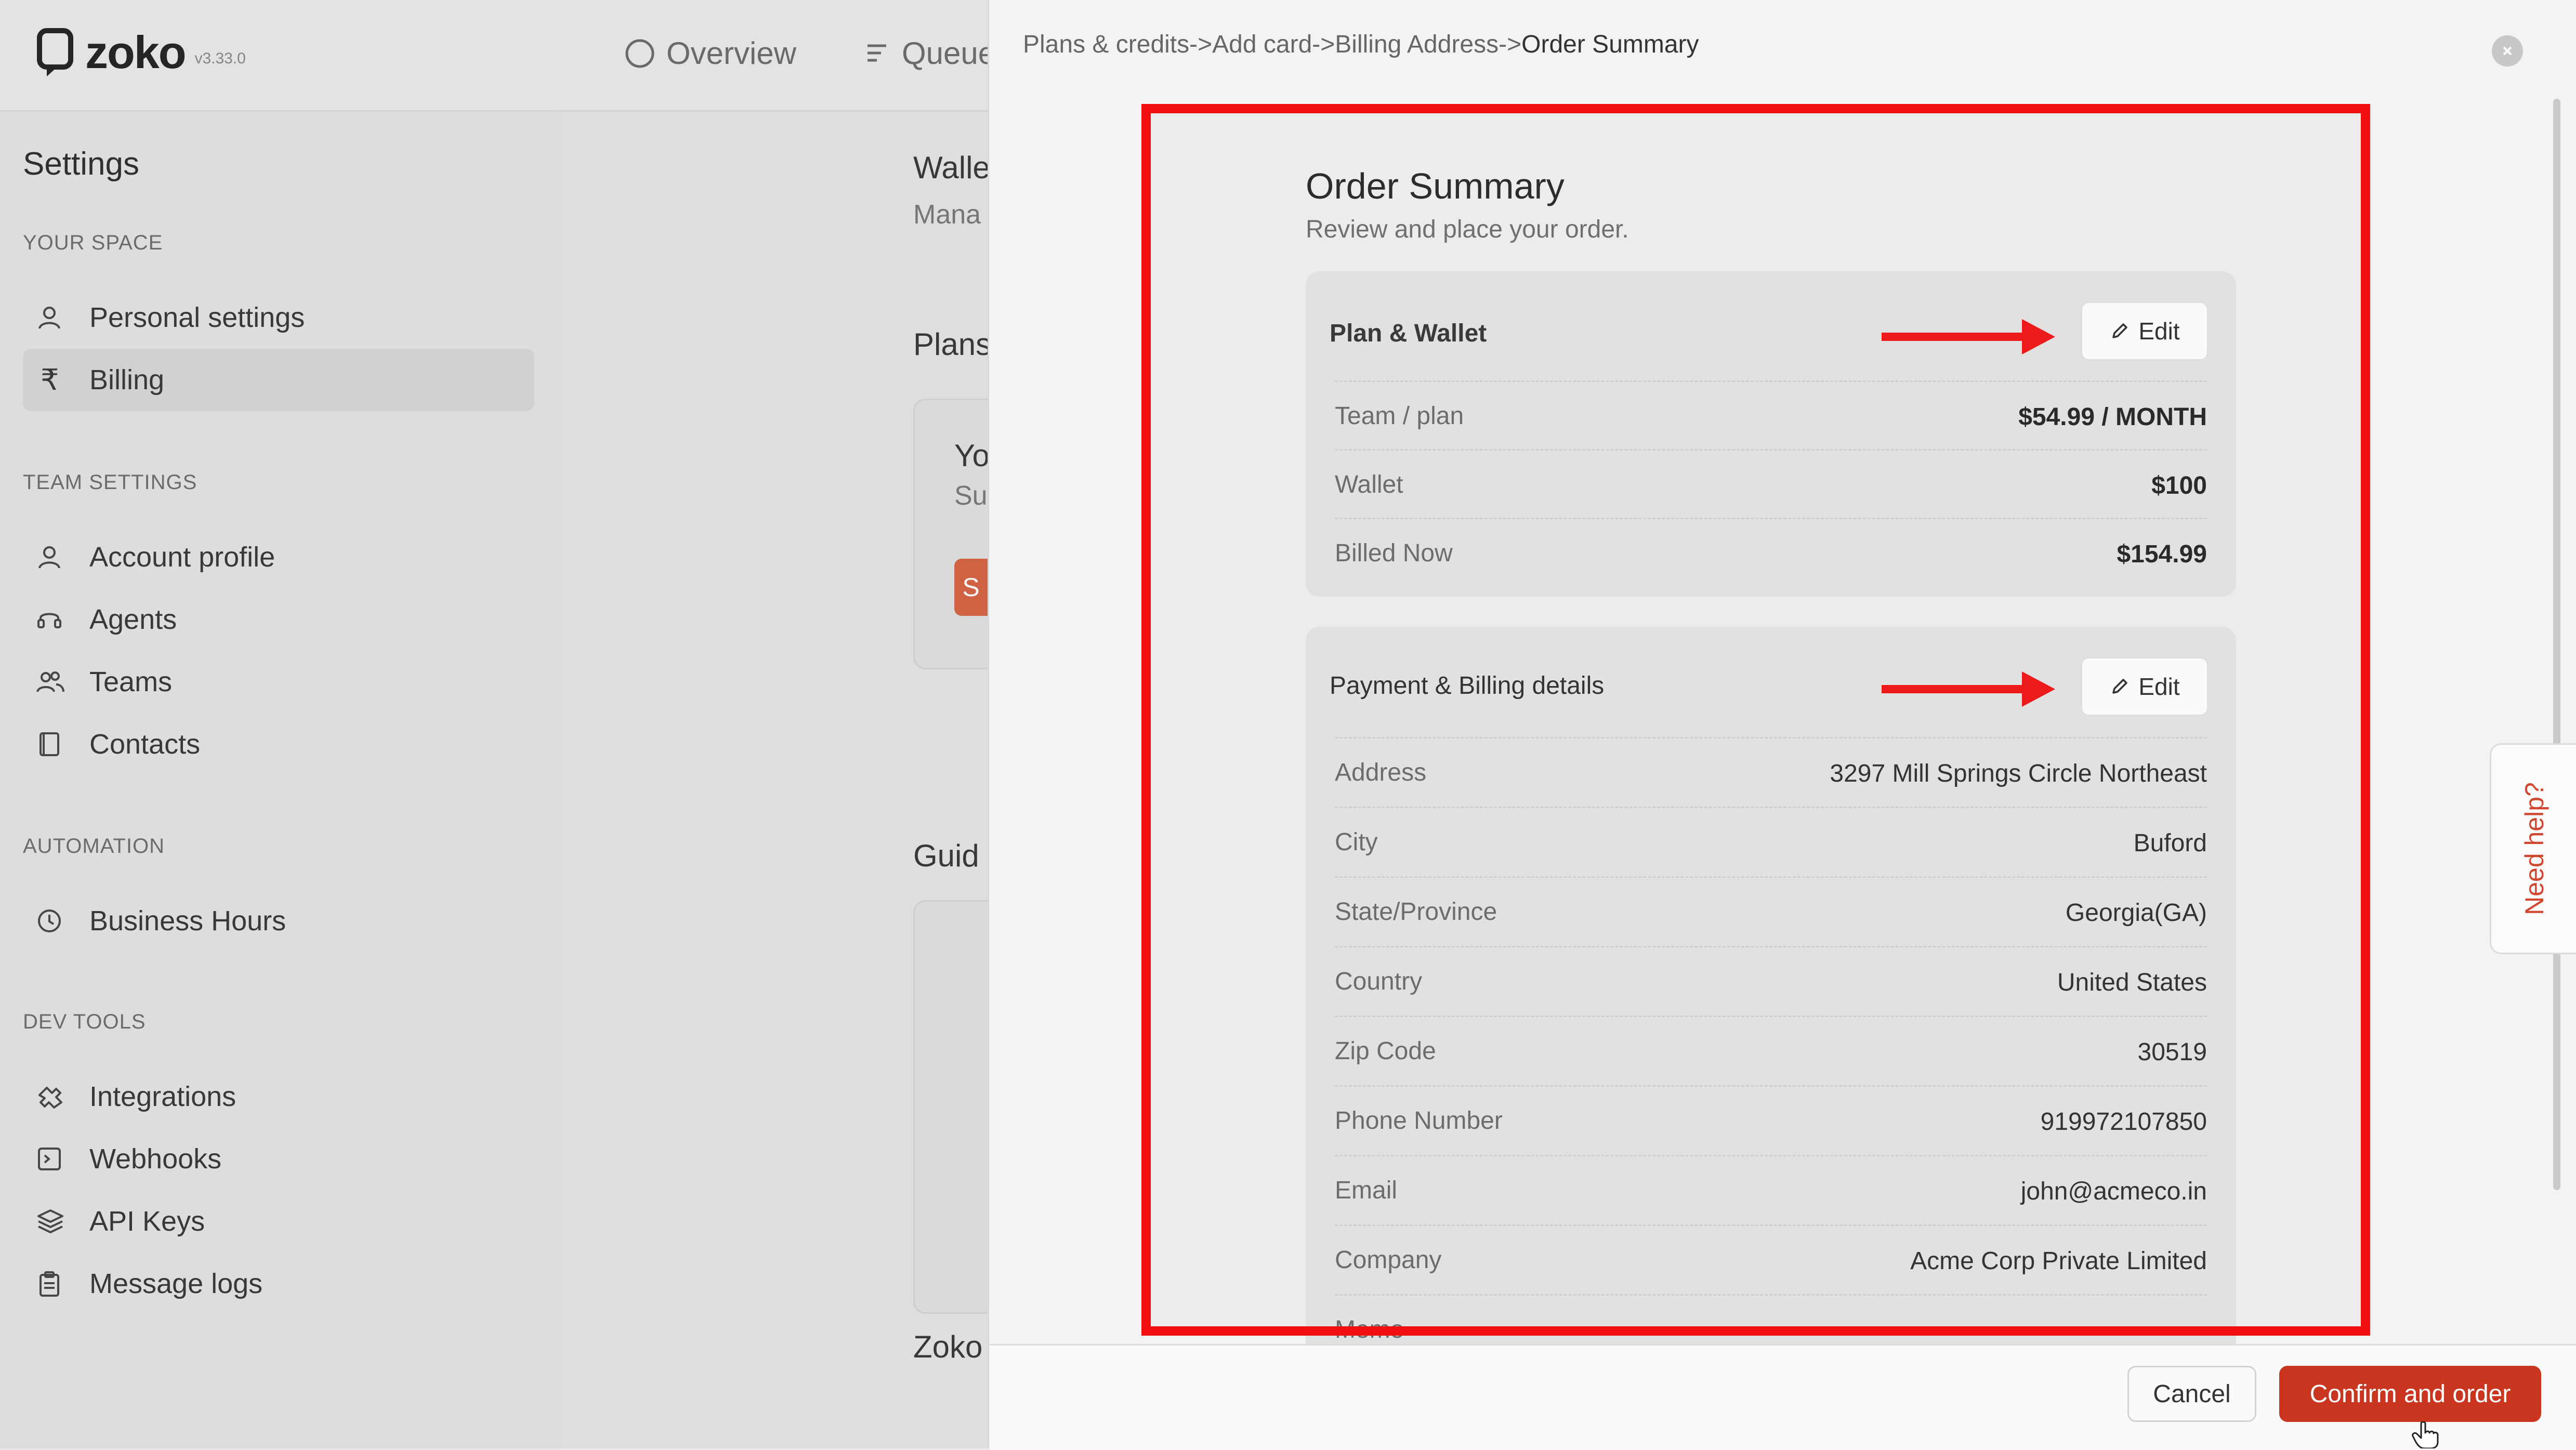 This screenshot has height=1450, width=2576. What do you see at coordinates (1771, 911) in the screenshot?
I see `table-row: State/Province Georgia(GA)` at bounding box center [1771, 911].